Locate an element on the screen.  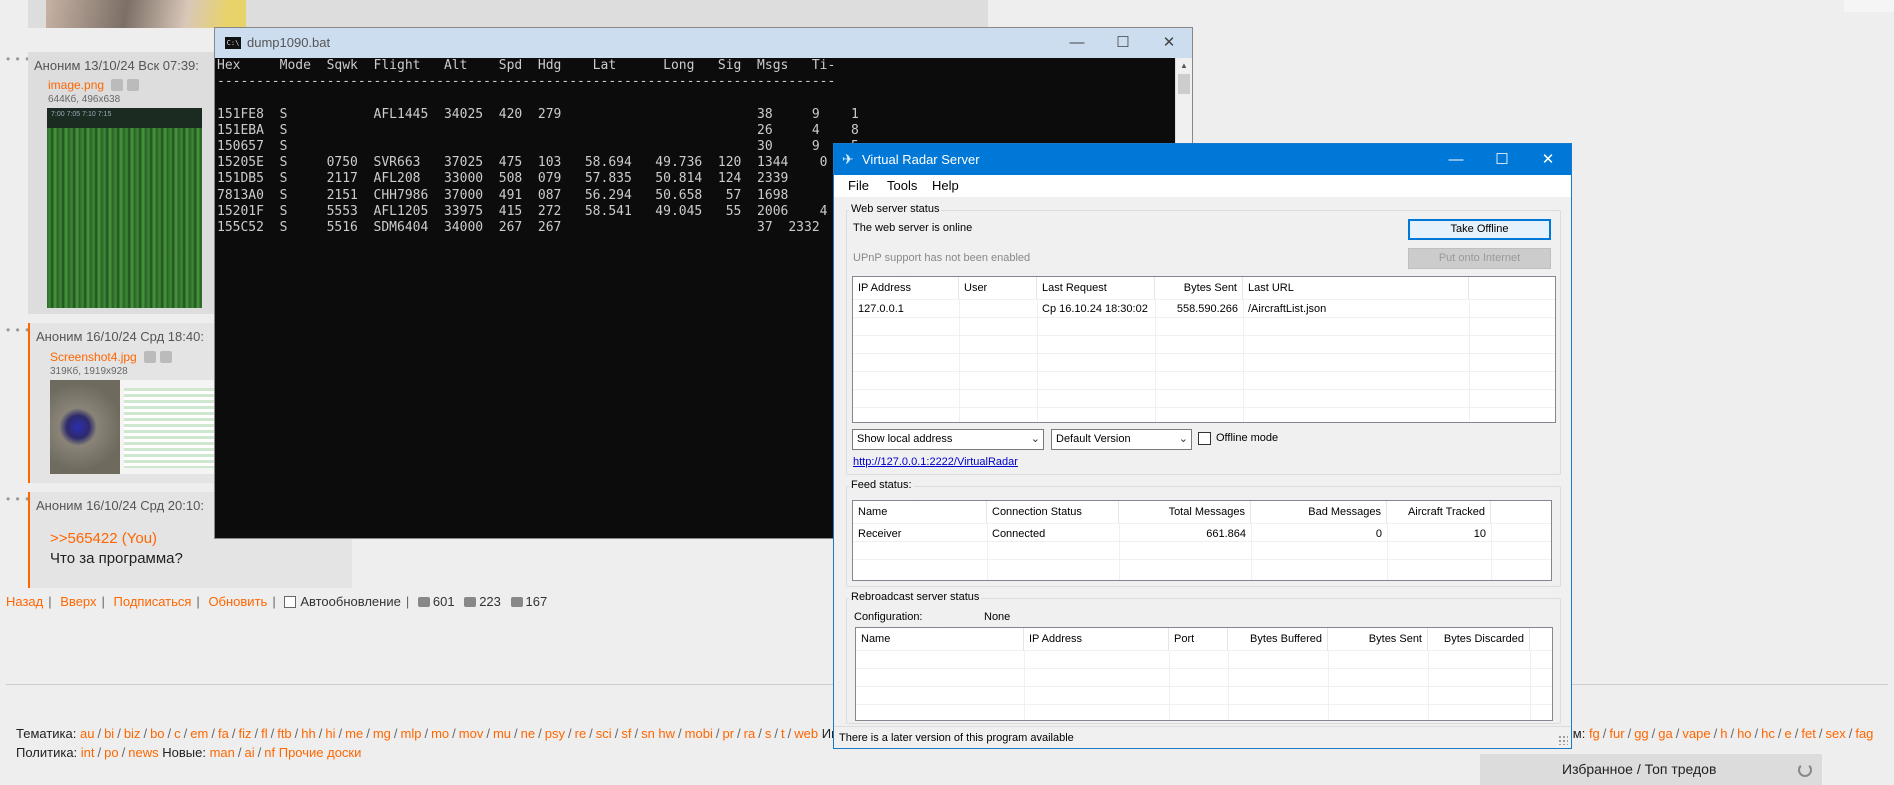
board-link: web is located at coordinates (806, 733).